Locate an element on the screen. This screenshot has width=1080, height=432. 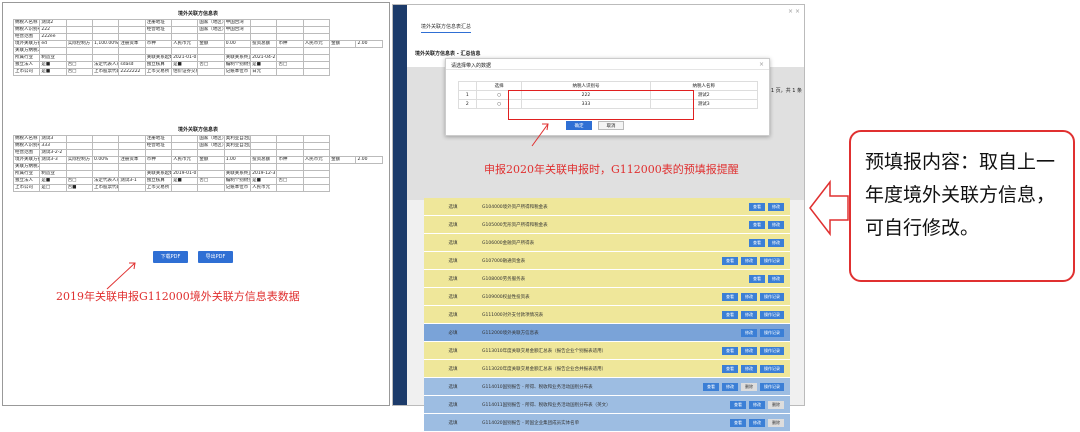
table-row: 经营范围 测试3-2-2 is located at coordinates (197, 153).